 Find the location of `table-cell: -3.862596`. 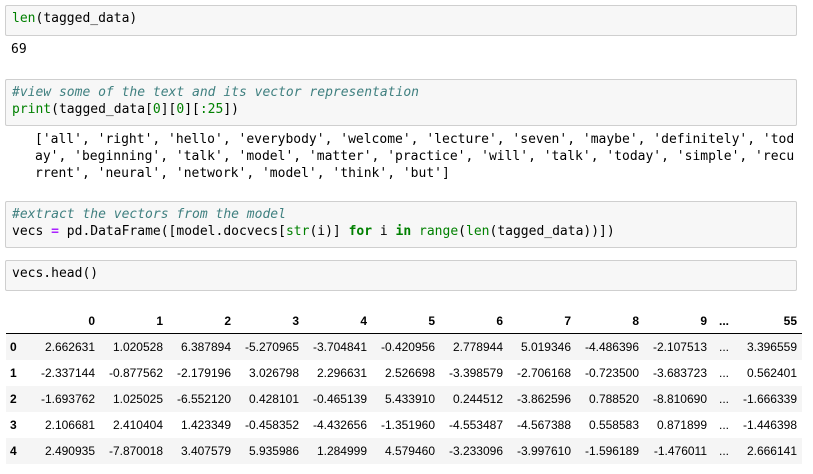

table-cell: -3.862596 is located at coordinates (543, 399).